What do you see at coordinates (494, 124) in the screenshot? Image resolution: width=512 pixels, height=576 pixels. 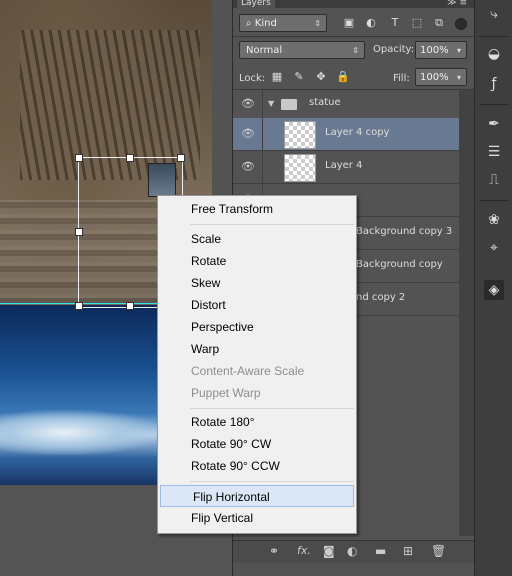 I see `brush-icon: ✒` at bounding box center [494, 124].